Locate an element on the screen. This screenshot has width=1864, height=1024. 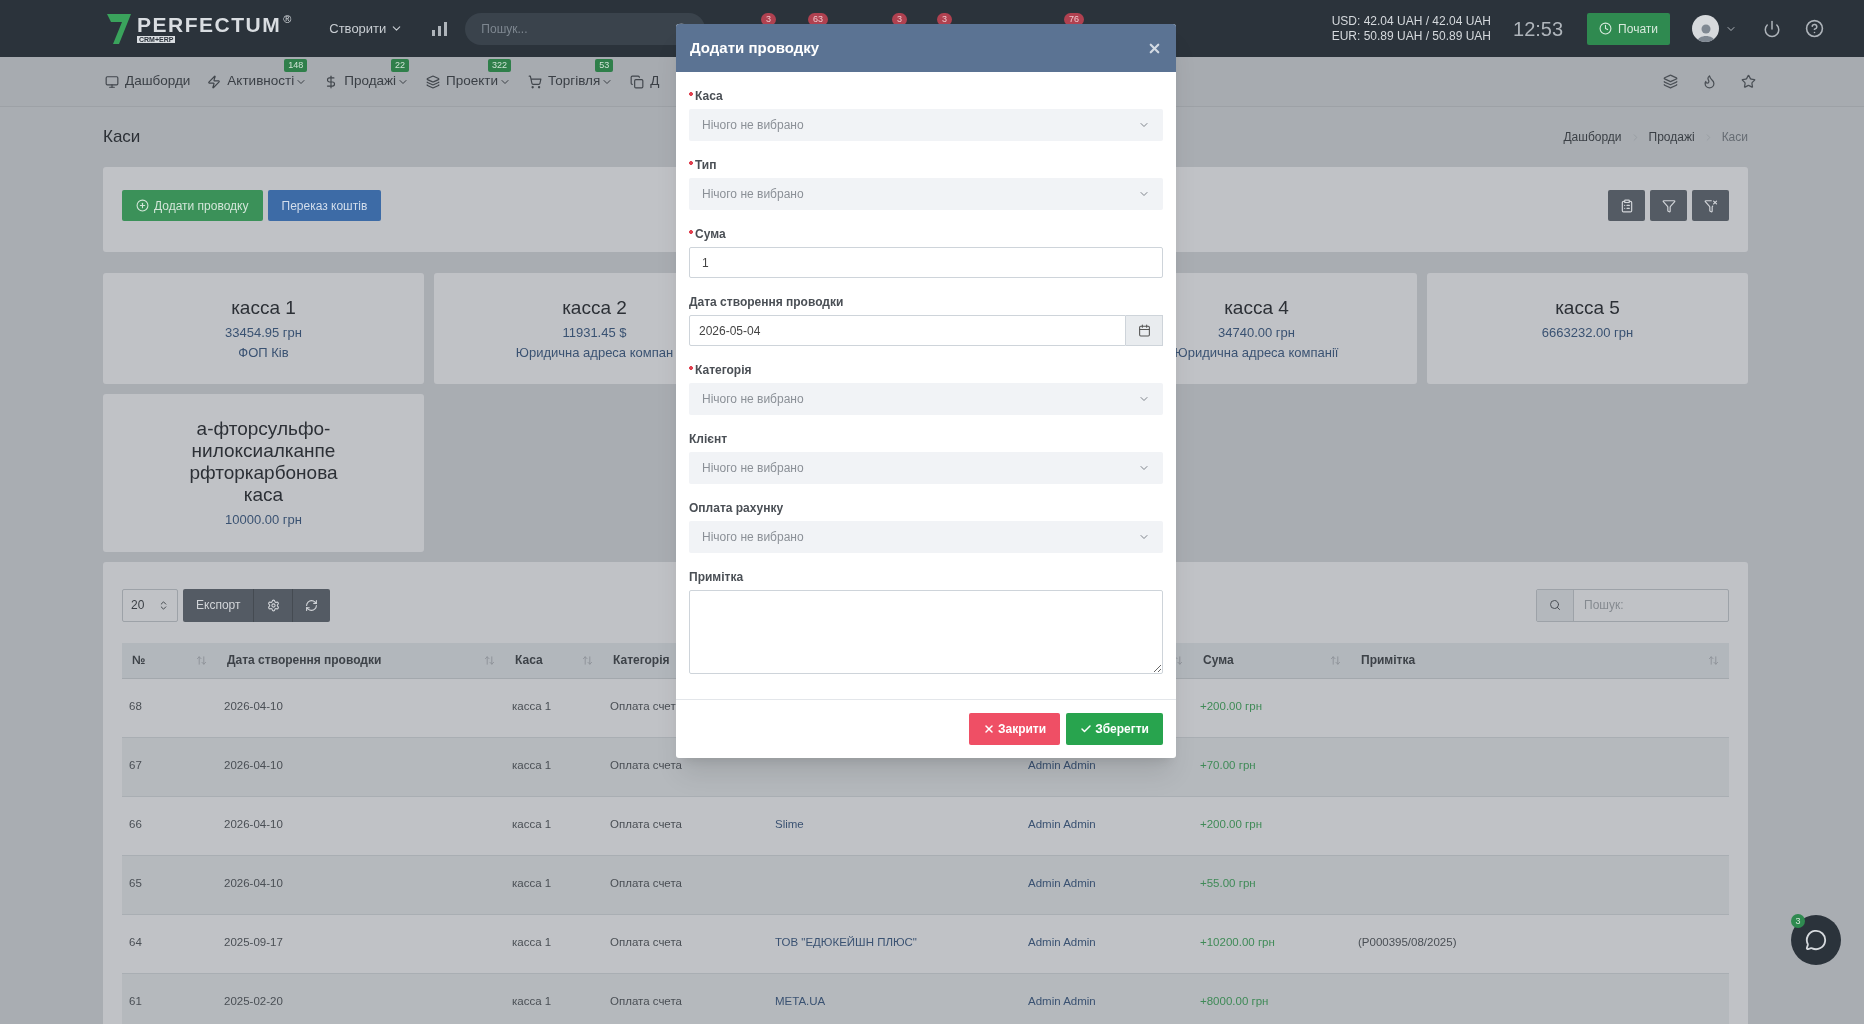
start-button: Почати is located at coordinates (1628, 28).